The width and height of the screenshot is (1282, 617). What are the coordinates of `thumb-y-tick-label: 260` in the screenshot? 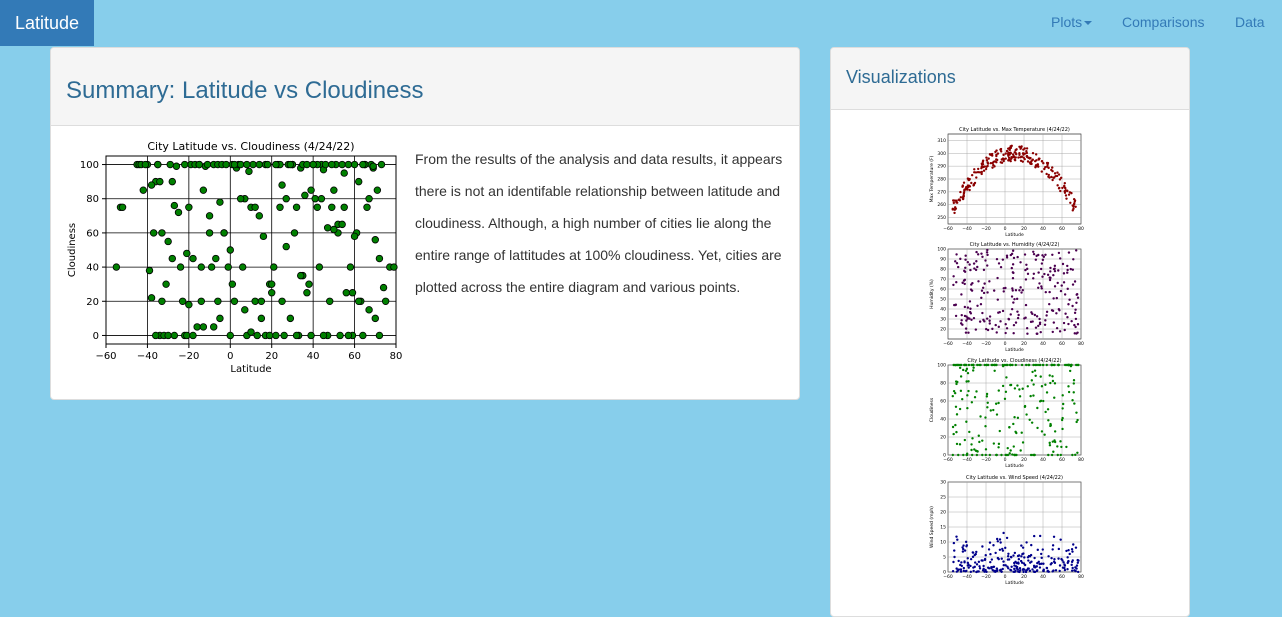 It's located at (941, 205).